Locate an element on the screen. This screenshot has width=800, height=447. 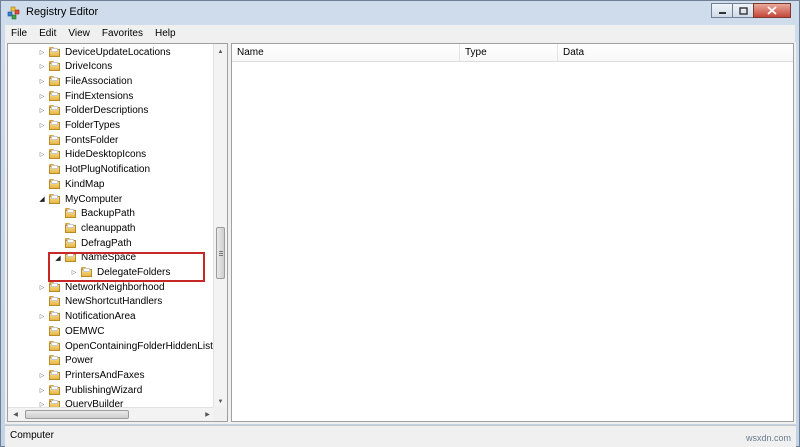
horizontal-scroll-thumb is located at coordinates (77, 414).